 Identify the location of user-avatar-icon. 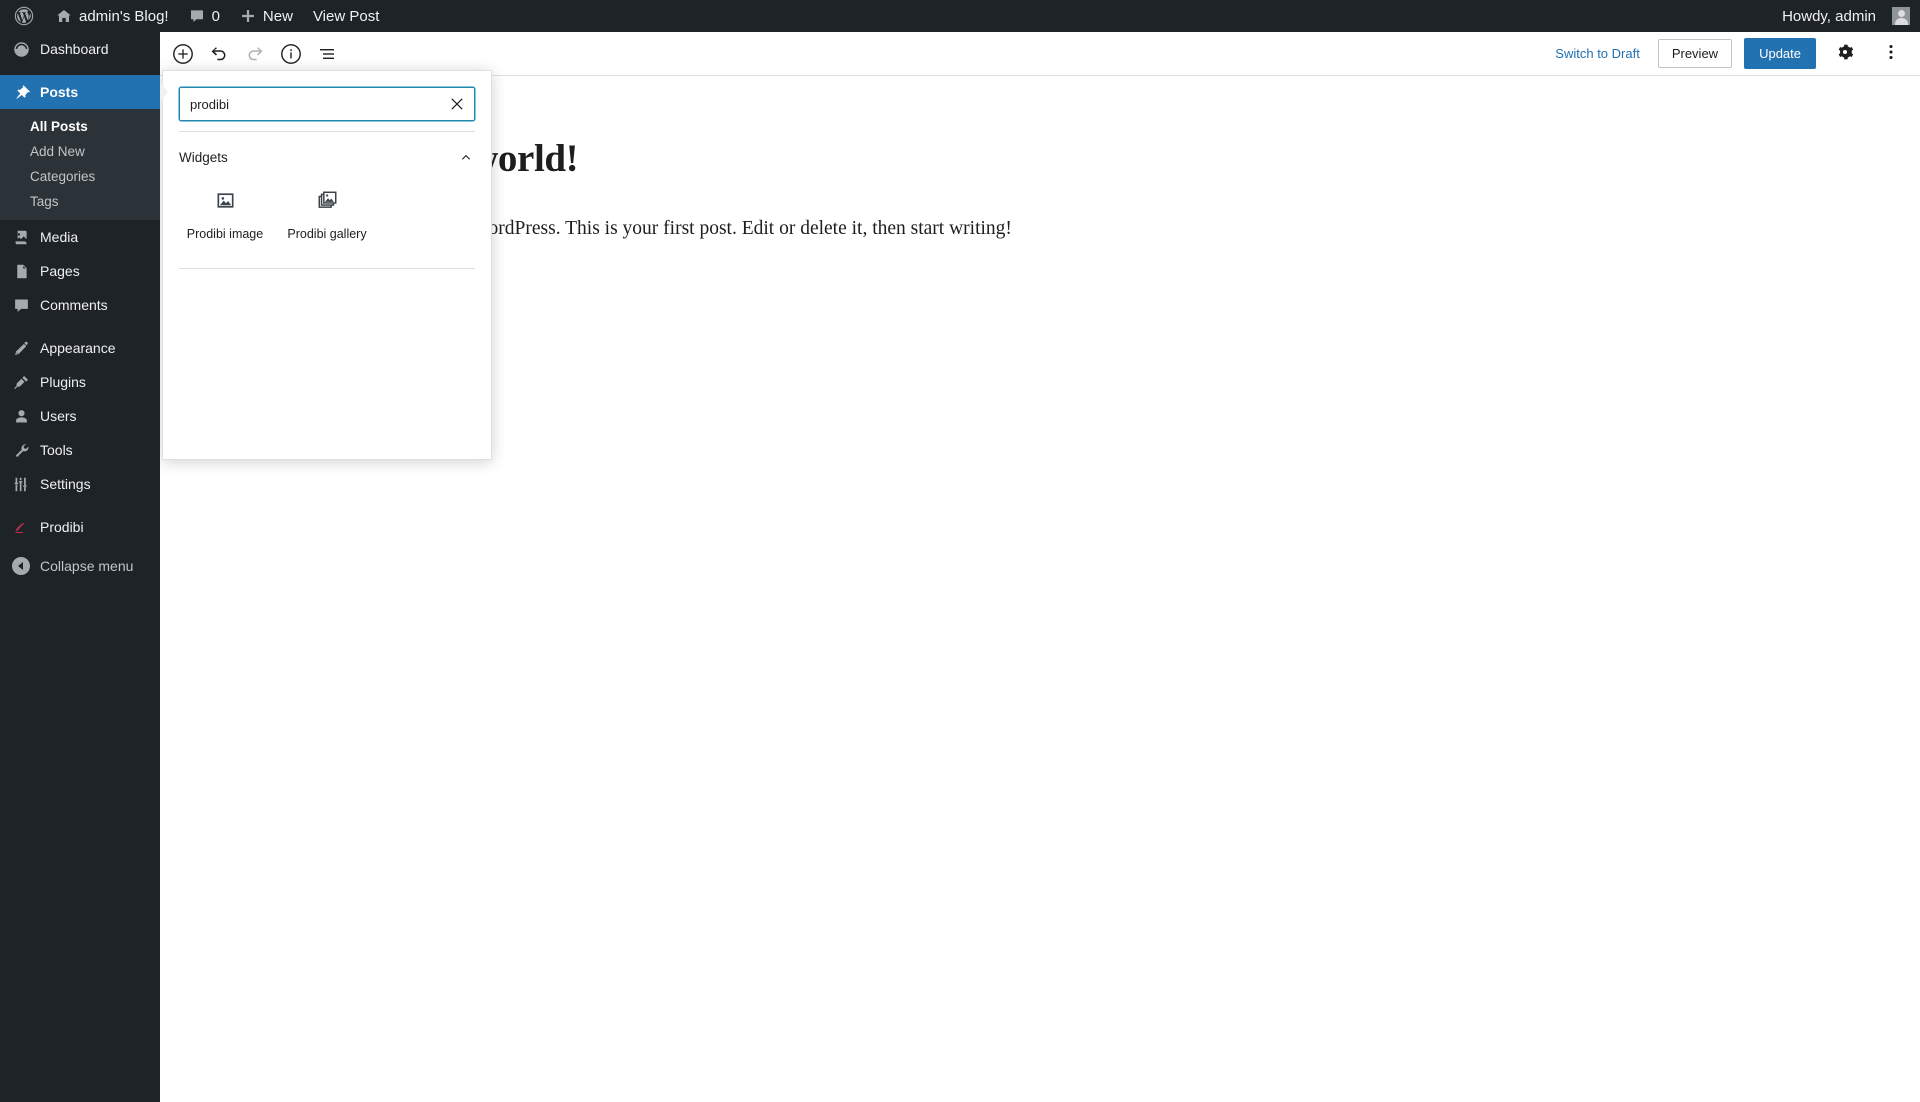
(1901, 16).